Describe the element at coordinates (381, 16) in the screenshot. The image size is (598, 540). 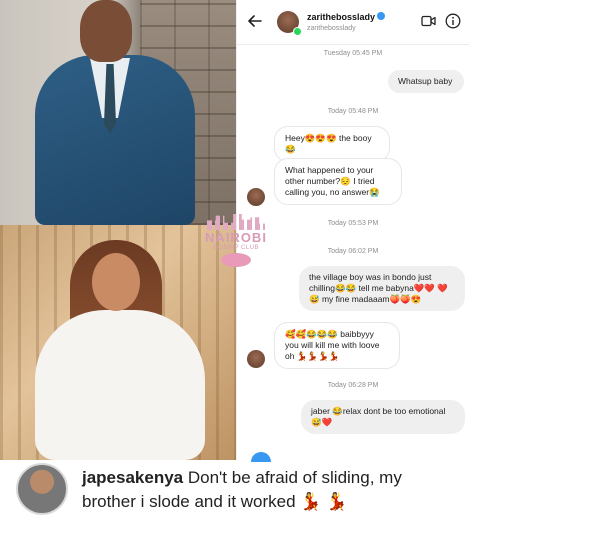
I see `verified-icon` at that location.